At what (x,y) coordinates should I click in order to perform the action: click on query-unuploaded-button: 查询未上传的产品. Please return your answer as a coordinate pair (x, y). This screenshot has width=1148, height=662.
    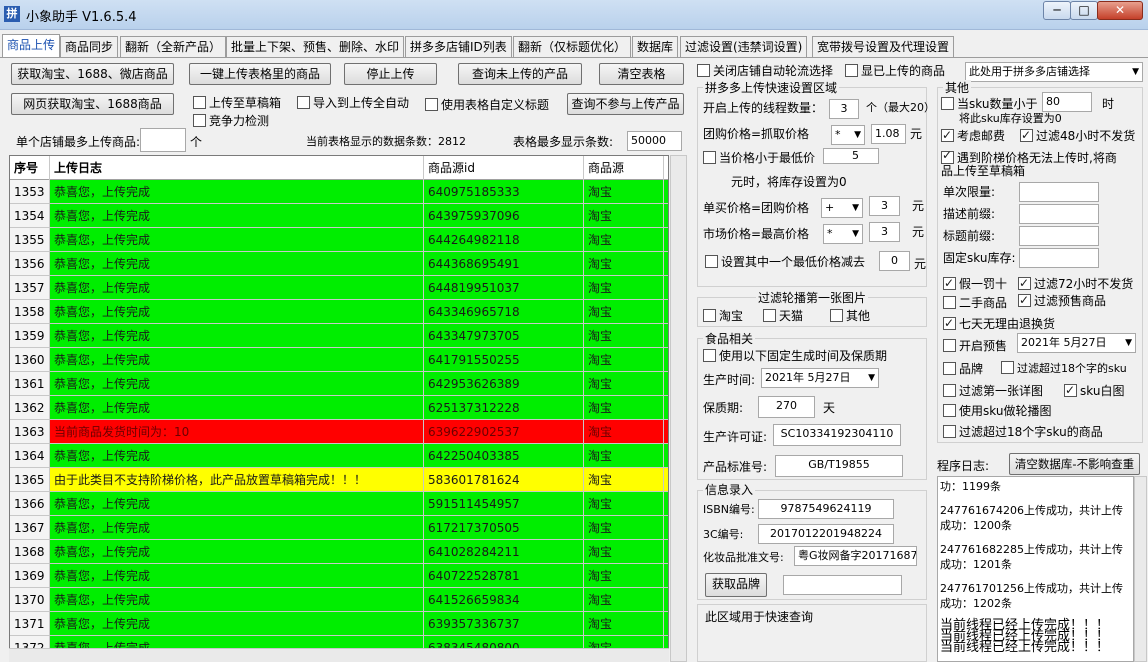
    Looking at the image, I should click on (520, 74).